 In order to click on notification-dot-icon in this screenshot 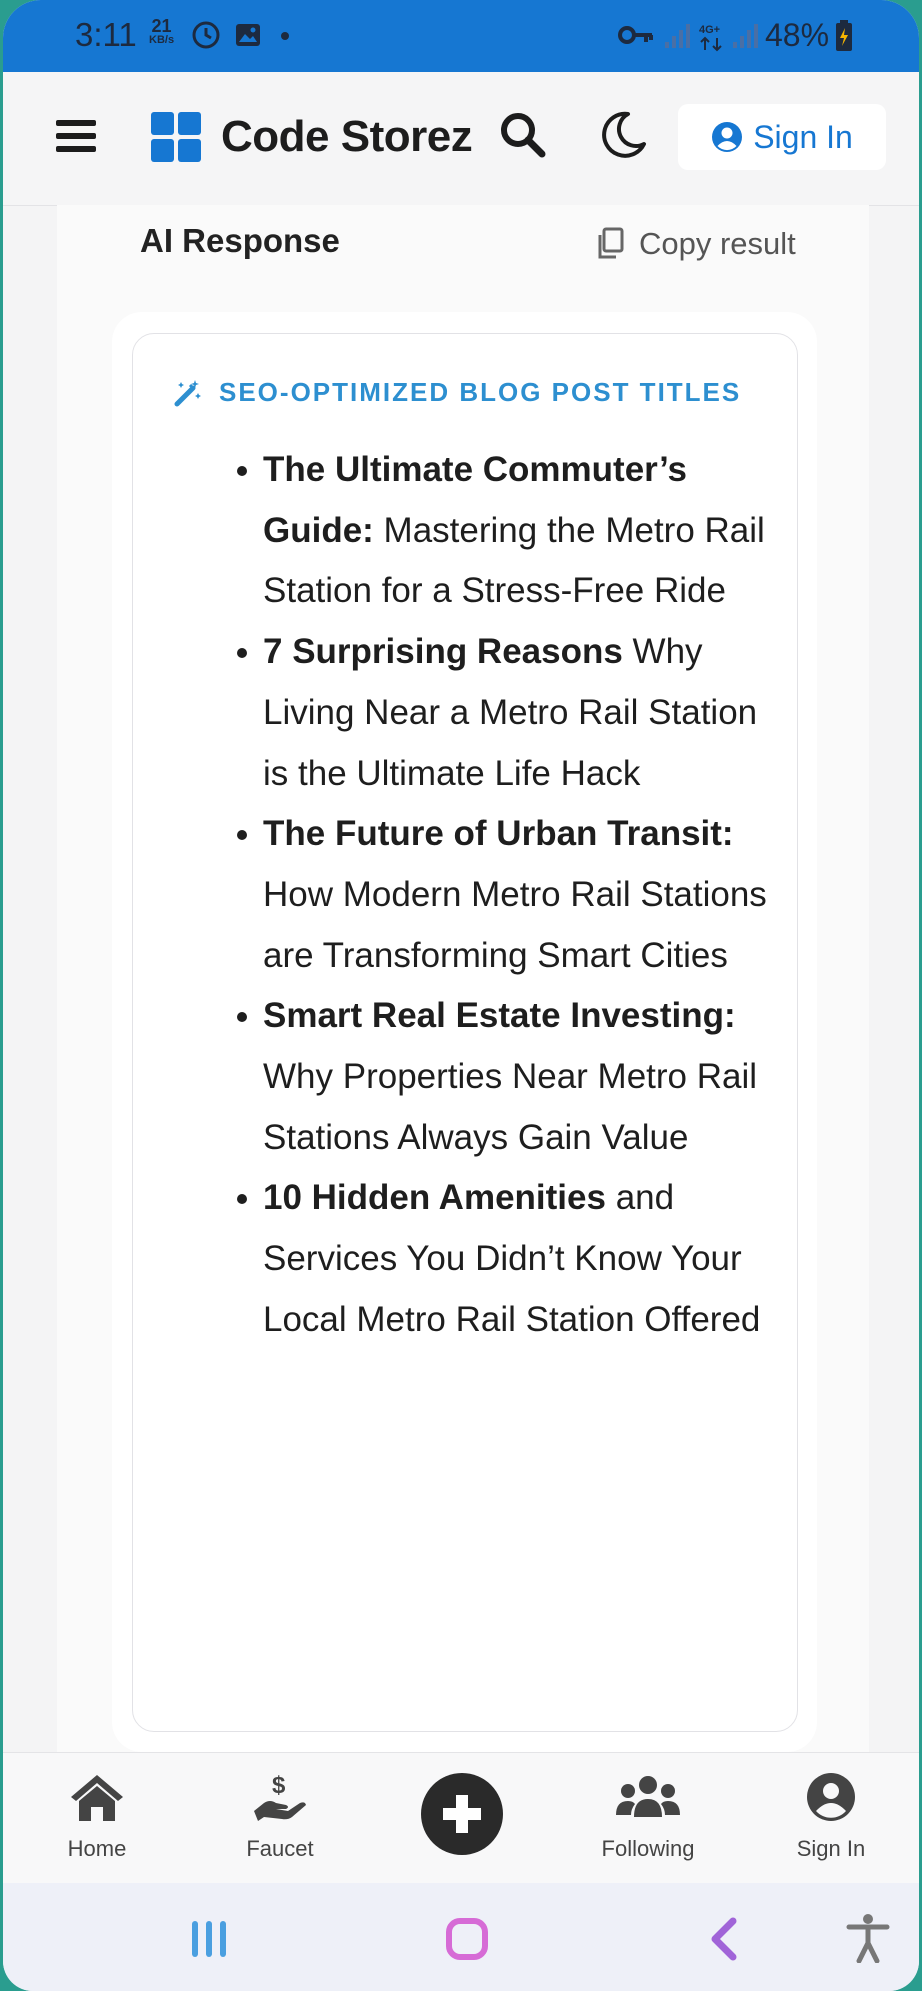, I will do `click(285, 36)`.